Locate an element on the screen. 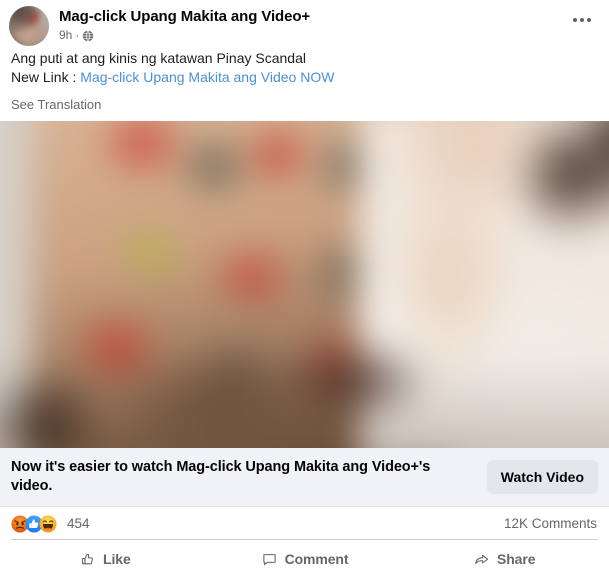 The height and width of the screenshot is (570, 609). blurred-profile-photo-icon is located at coordinates (29, 26).